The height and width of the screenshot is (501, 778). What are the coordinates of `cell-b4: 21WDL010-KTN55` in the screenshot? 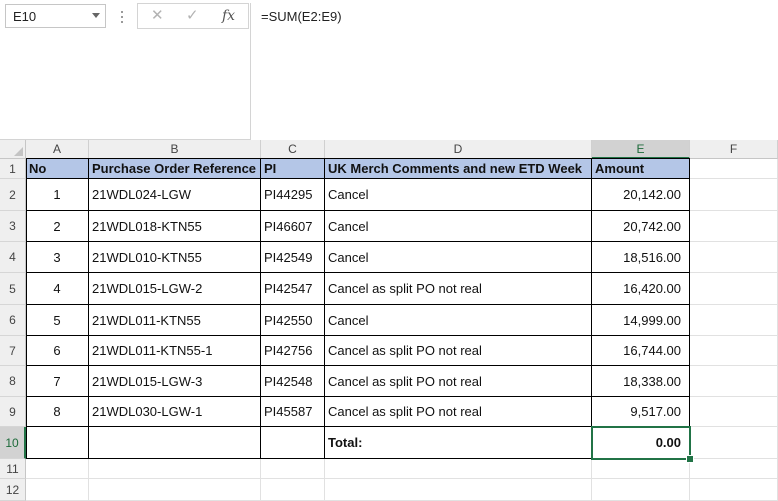 It's located at (175, 257).